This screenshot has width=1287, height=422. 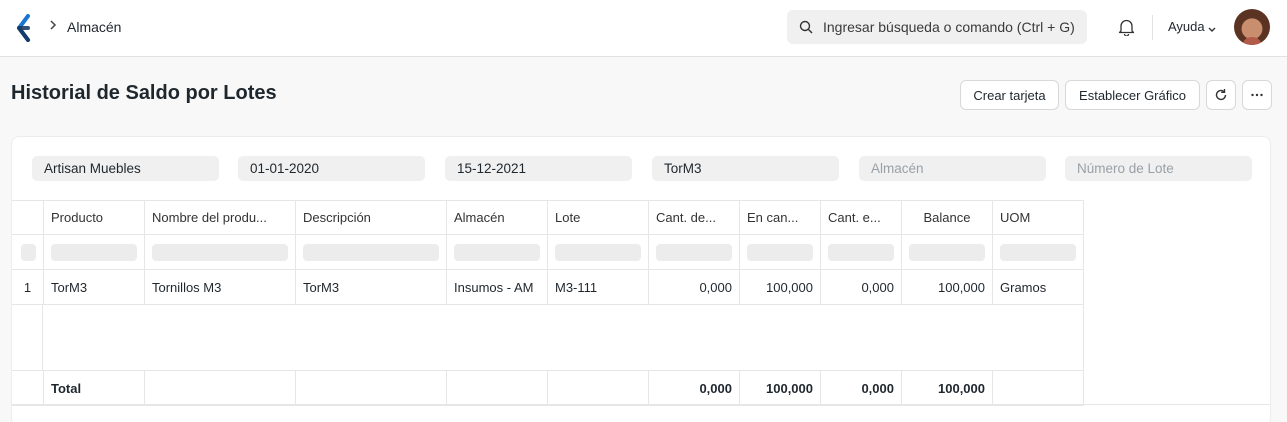 I want to click on search-icon, so click(x=806, y=27).